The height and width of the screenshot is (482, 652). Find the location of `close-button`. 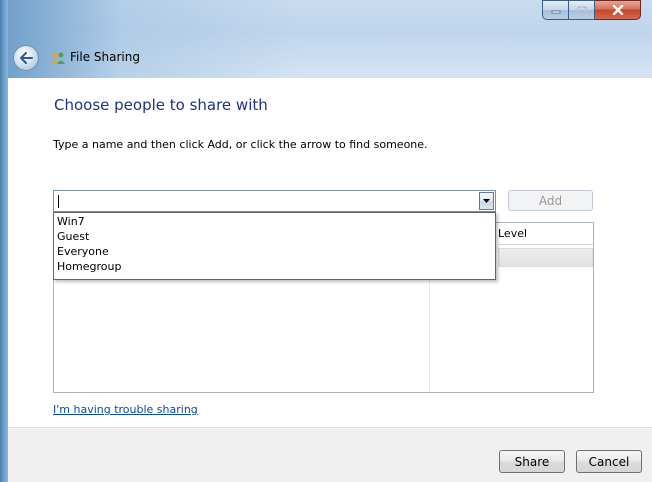

close-button is located at coordinates (618, 10).